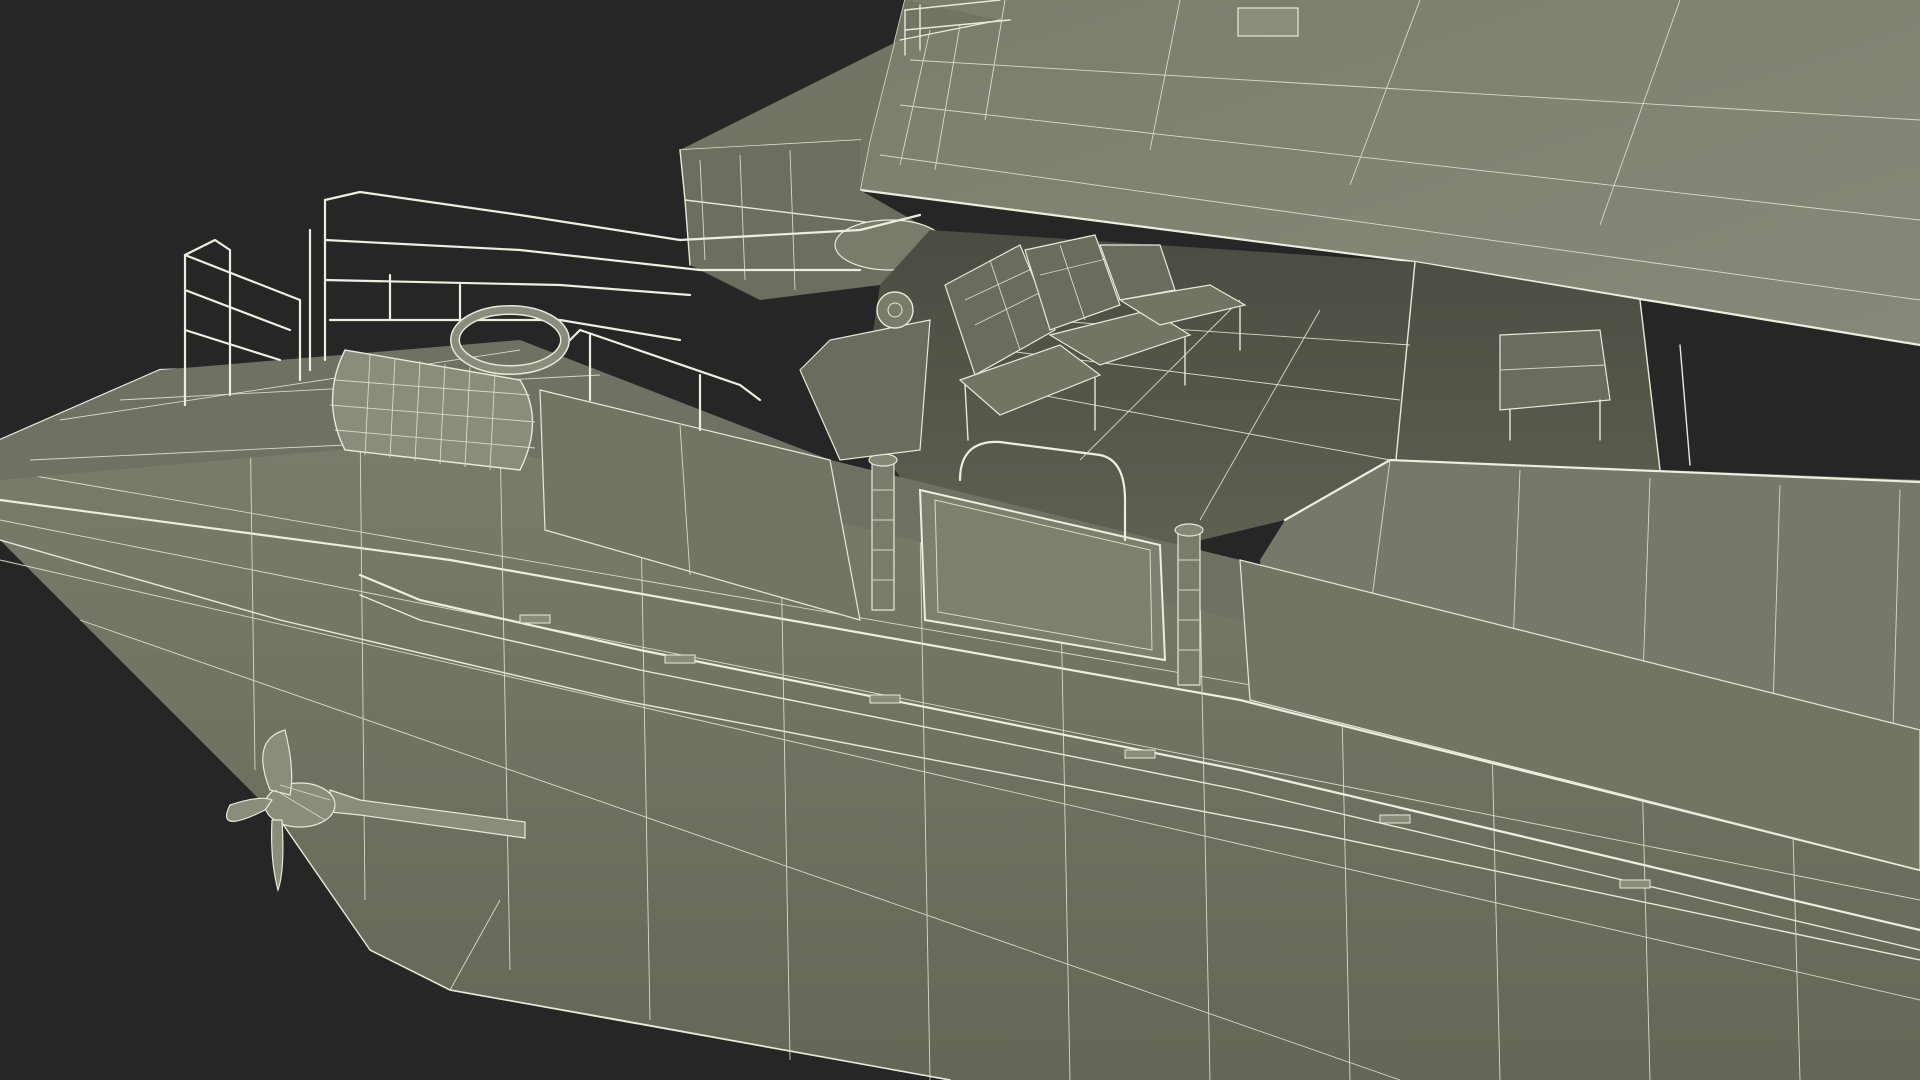 Image resolution: width=1920 pixels, height=1080 pixels. I want to click on roof-hatch, so click(1268, 22).